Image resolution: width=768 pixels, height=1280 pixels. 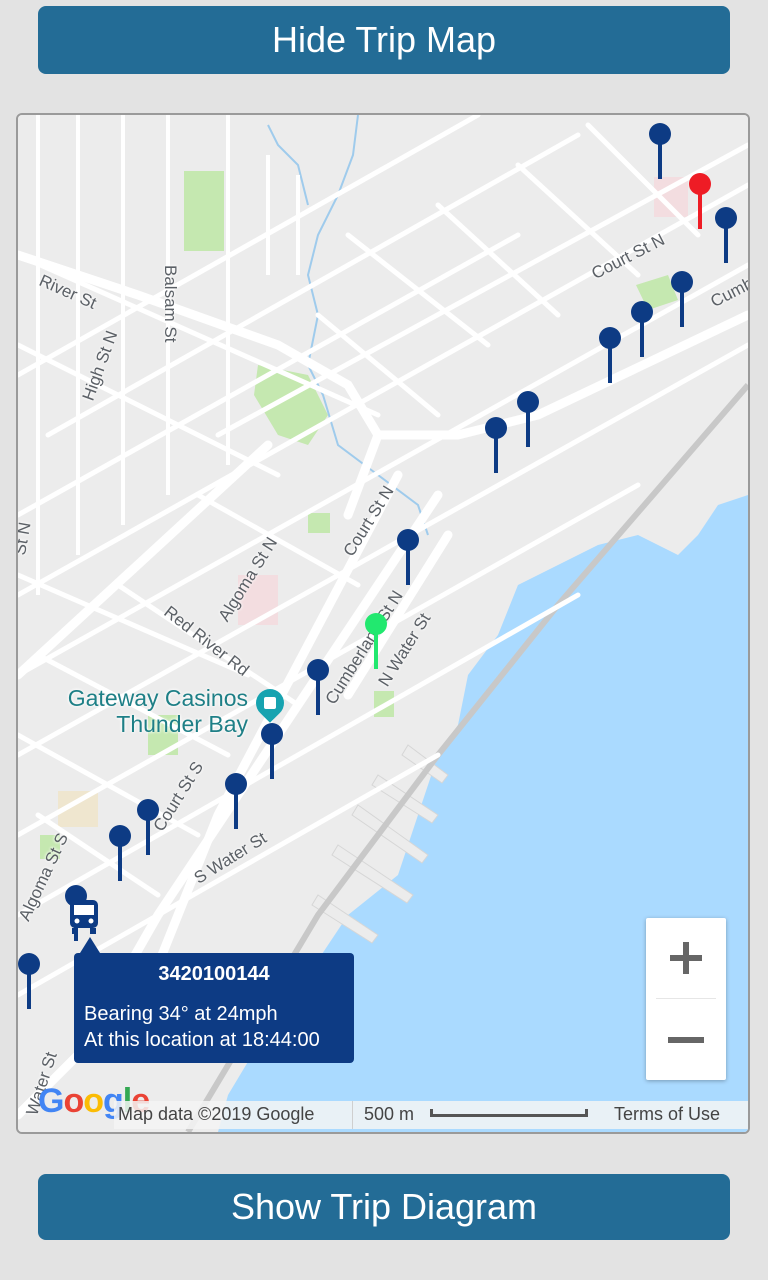 What do you see at coordinates (182, 724) in the screenshot?
I see `poi-name-line2: Thunder Bay` at bounding box center [182, 724].